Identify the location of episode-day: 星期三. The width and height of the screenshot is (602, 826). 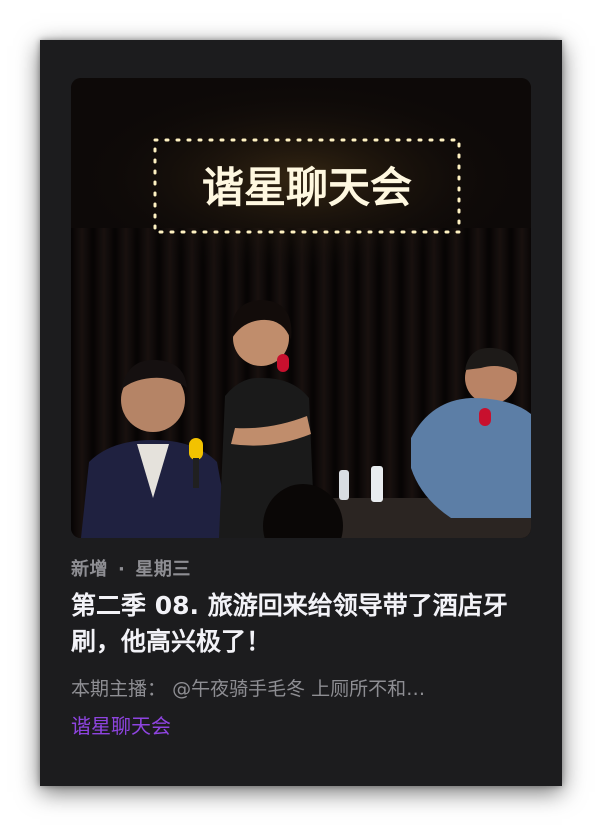
(163, 569).